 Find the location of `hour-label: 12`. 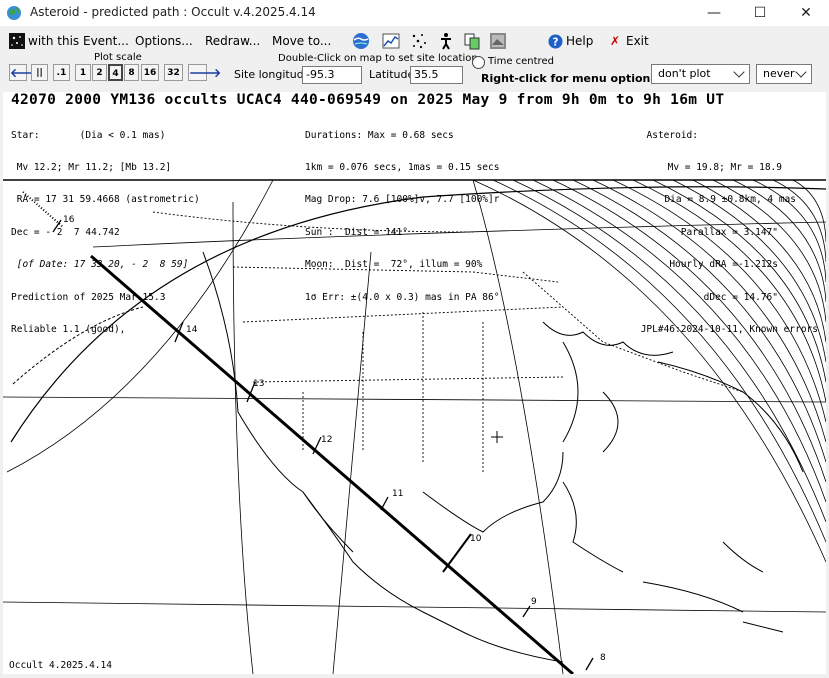

hour-label: 12 is located at coordinates (326, 440).